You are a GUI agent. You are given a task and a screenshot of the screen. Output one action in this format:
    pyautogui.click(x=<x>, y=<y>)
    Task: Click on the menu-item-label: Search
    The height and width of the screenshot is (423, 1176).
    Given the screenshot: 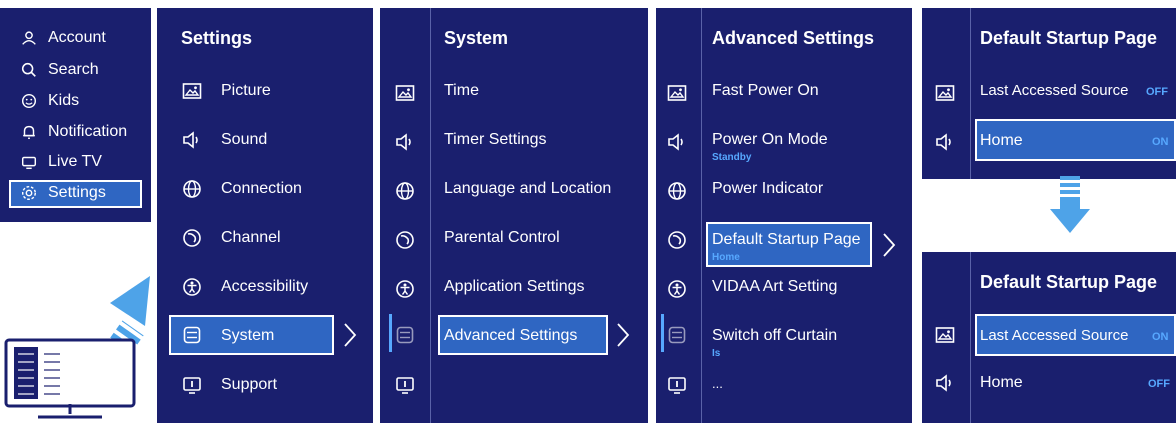 What is the action you would take?
    pyautogui.click(x=73, y=69)
    